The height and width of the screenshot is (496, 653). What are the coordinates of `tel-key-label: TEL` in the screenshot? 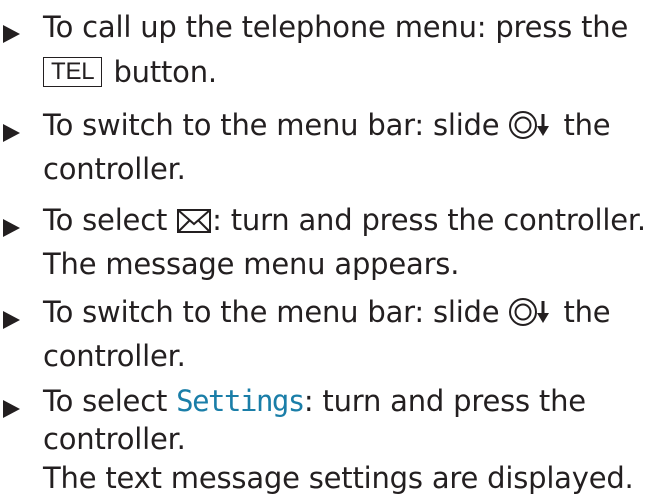 It's located at (73, 72).